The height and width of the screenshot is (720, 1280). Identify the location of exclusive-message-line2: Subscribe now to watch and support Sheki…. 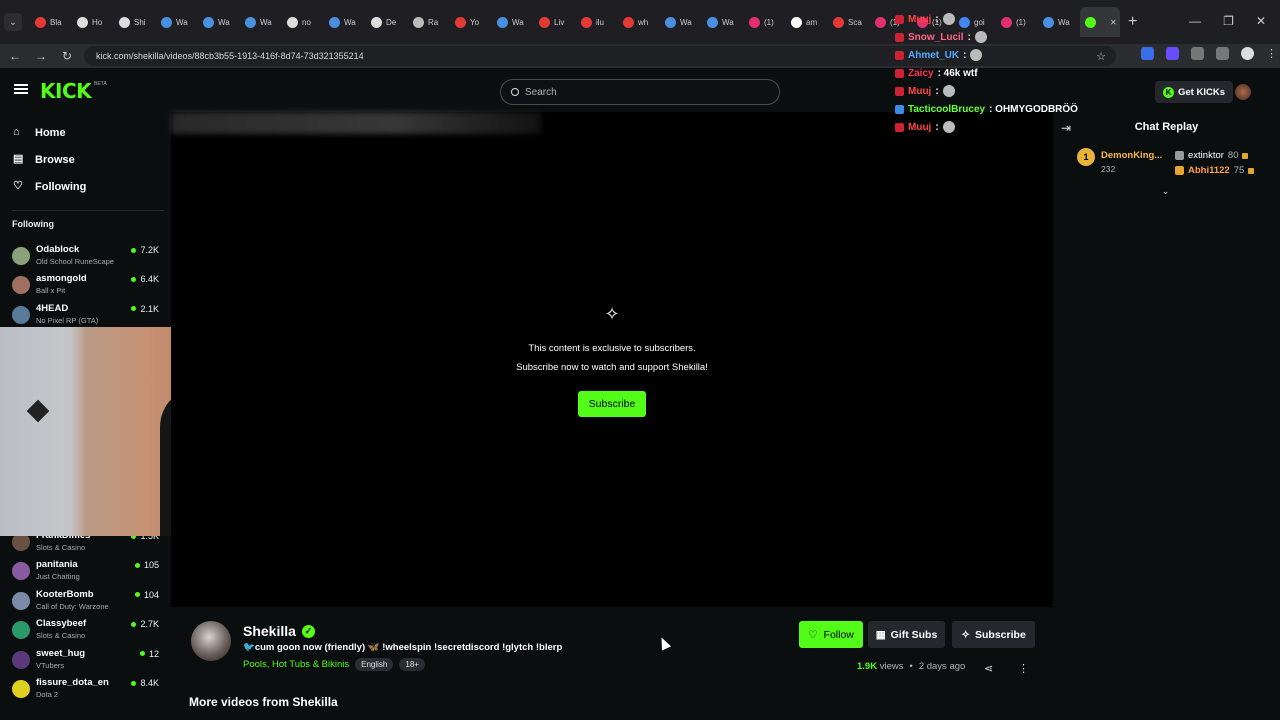
(612, 367).